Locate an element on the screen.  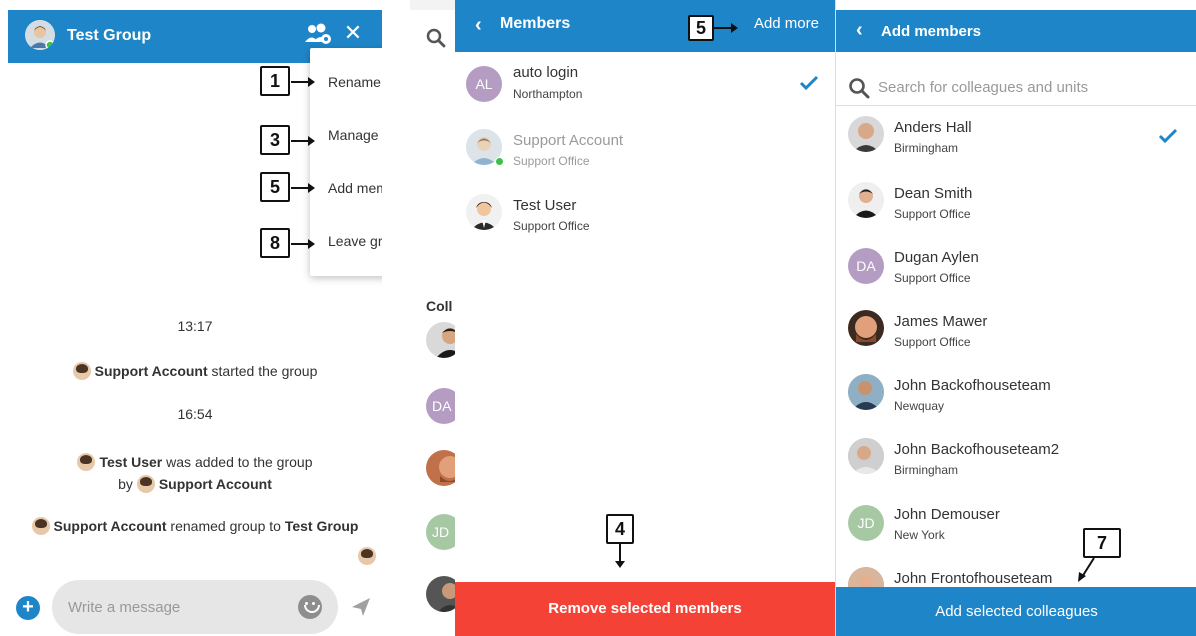
colleague-row: DA Dugan Aylen Support Office is located at coordinates (1016, 268).